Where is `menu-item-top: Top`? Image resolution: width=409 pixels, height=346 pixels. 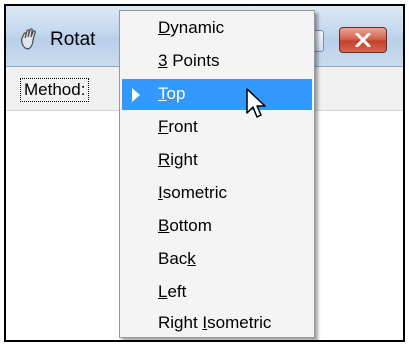 menu-item-top: Top is located at coordinates (217, 94).